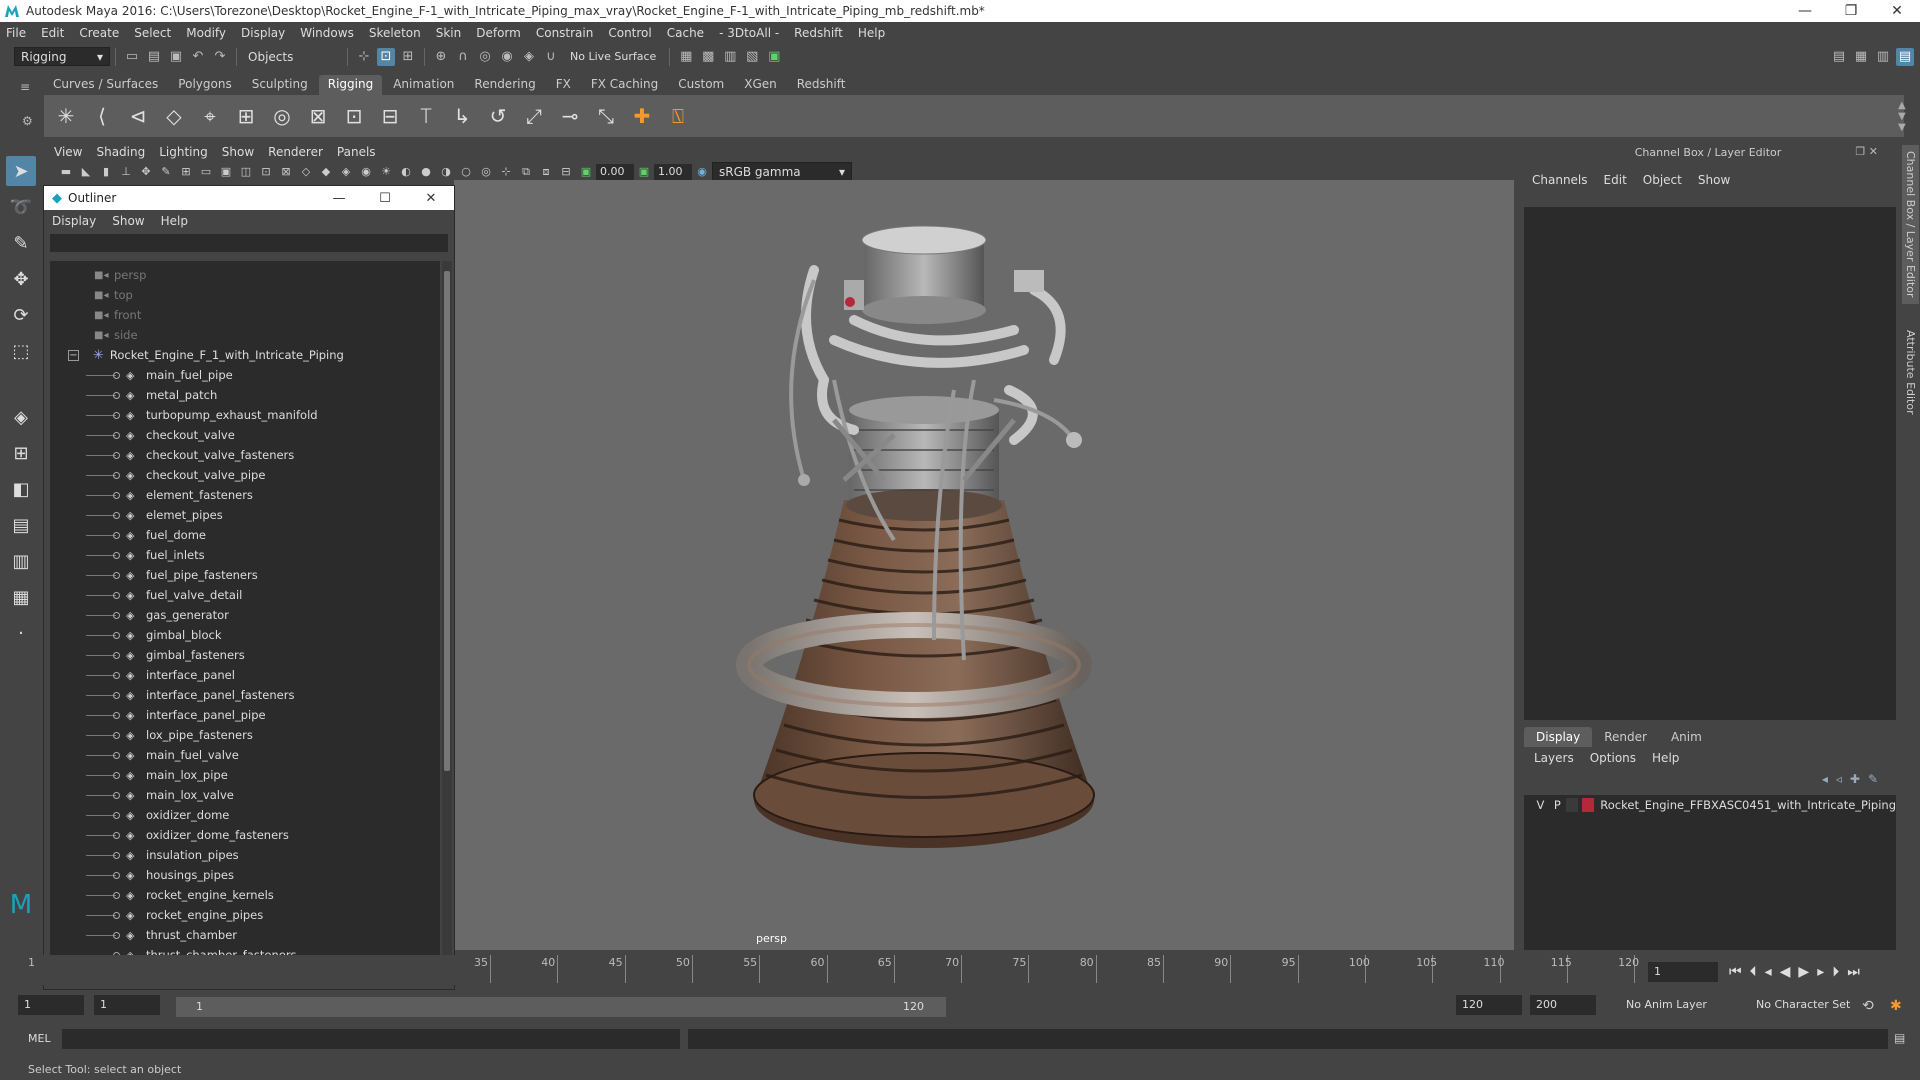  I want to click on outliner-item: ◈ interface_panel, so click(245, 675).